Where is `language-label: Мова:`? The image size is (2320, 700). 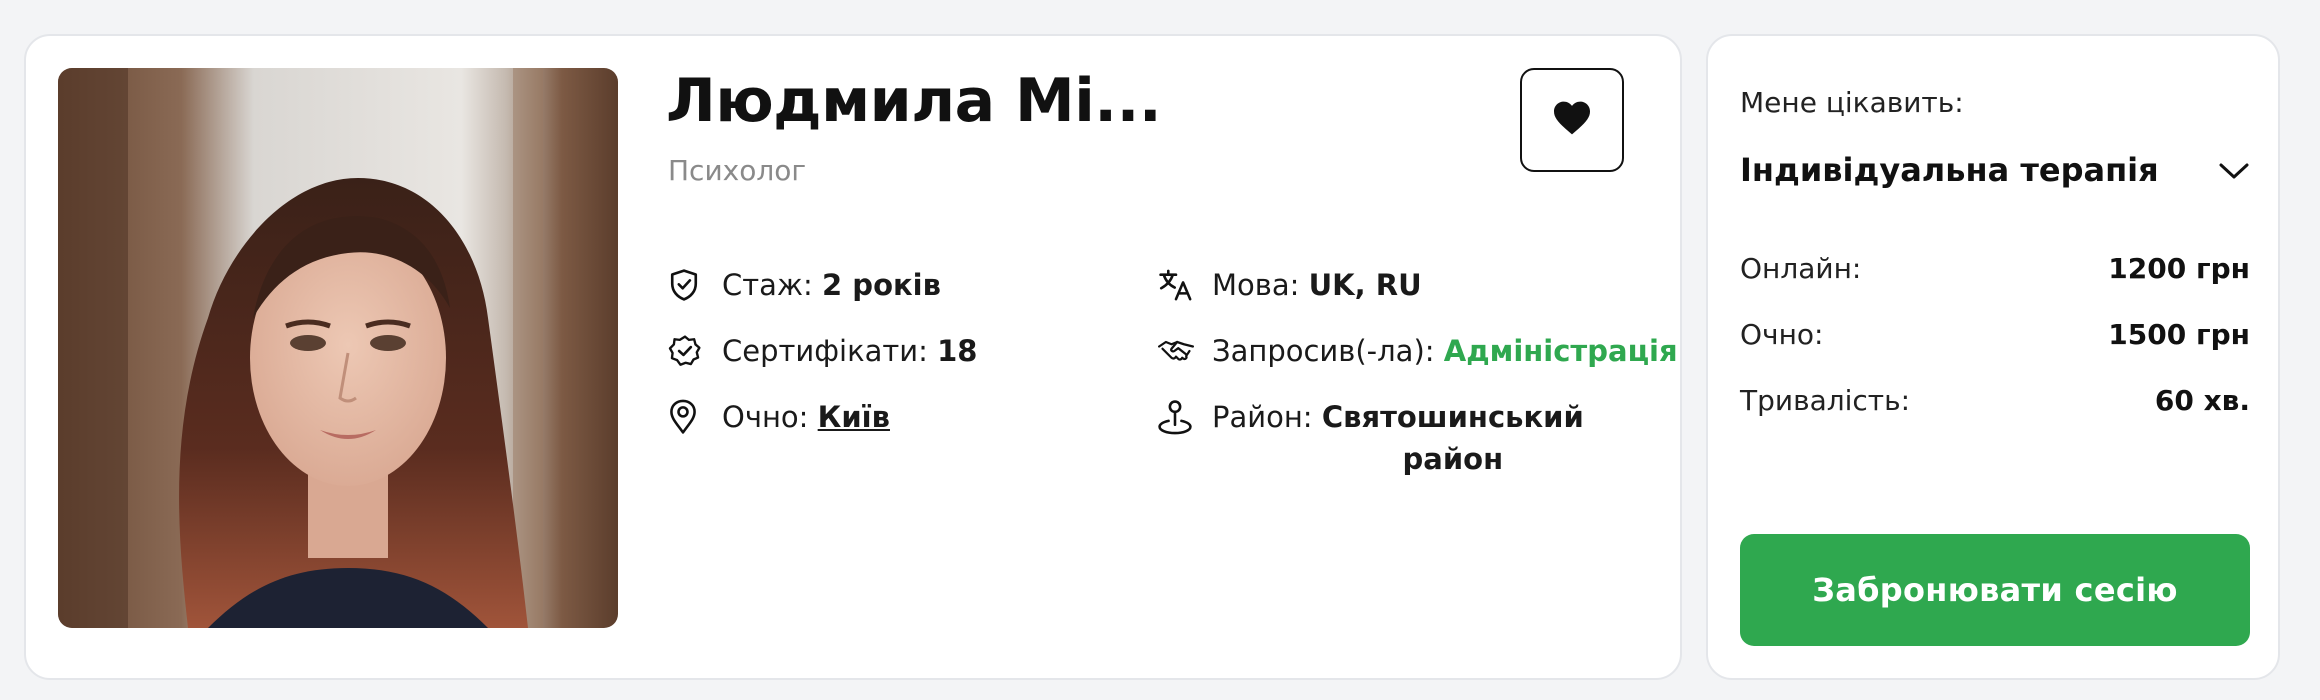 language-label: Мова: is located at coordinates (1260, 285).